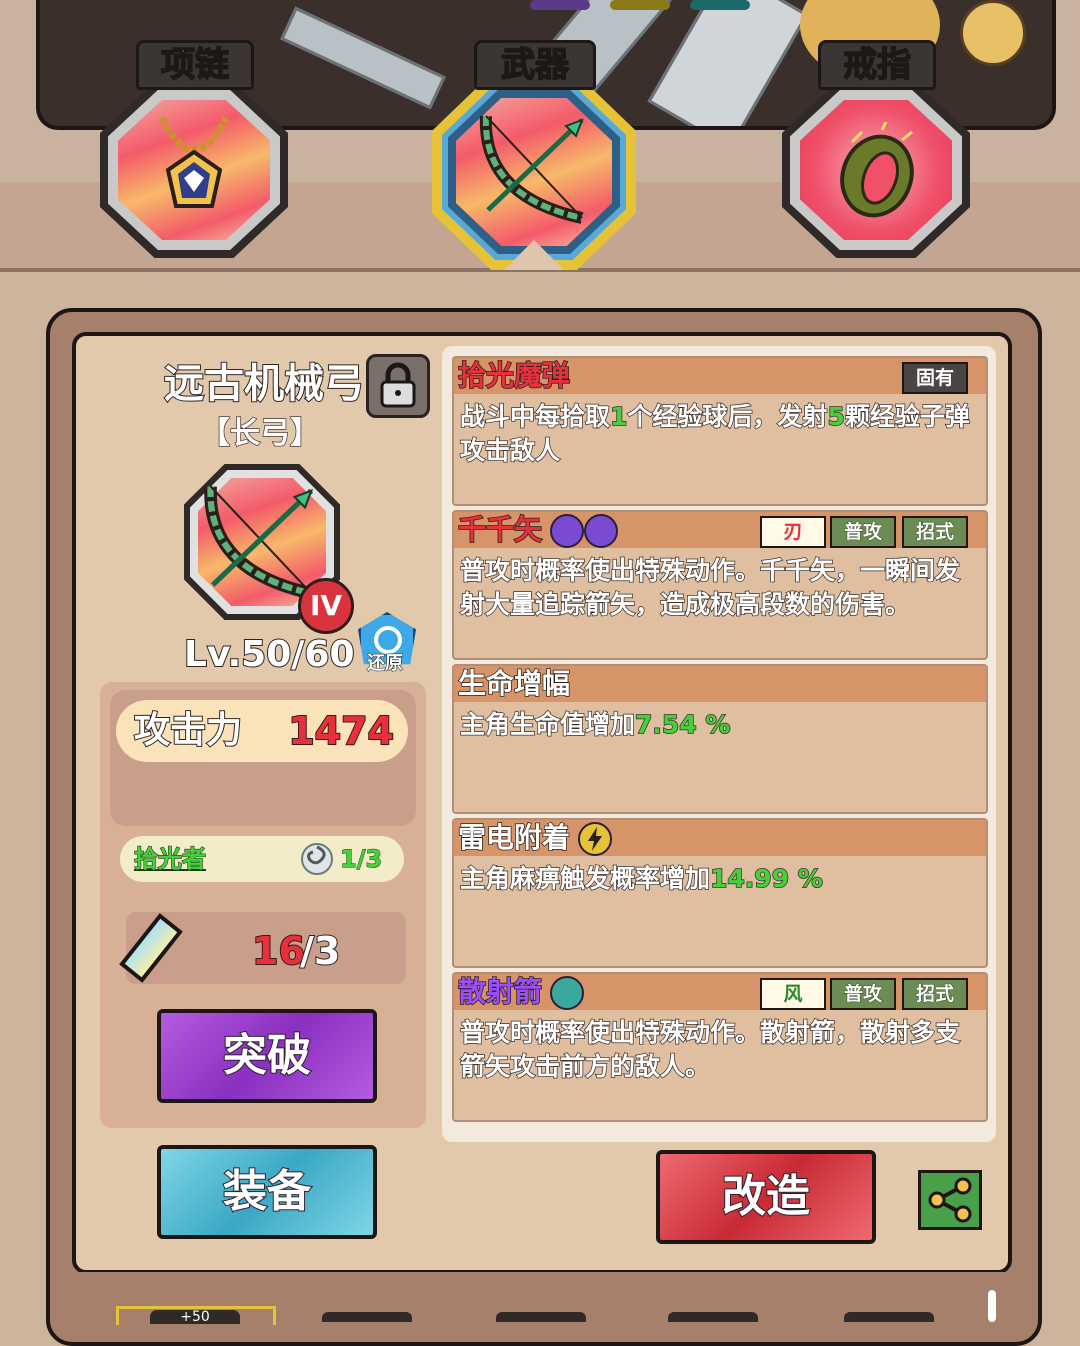 This screenshot has height=1346, width=1080. What do you see at coordinates (766, 1197) in the screenshot?
I see `reforge-button: 改造` at bounding box center [766, 1197].